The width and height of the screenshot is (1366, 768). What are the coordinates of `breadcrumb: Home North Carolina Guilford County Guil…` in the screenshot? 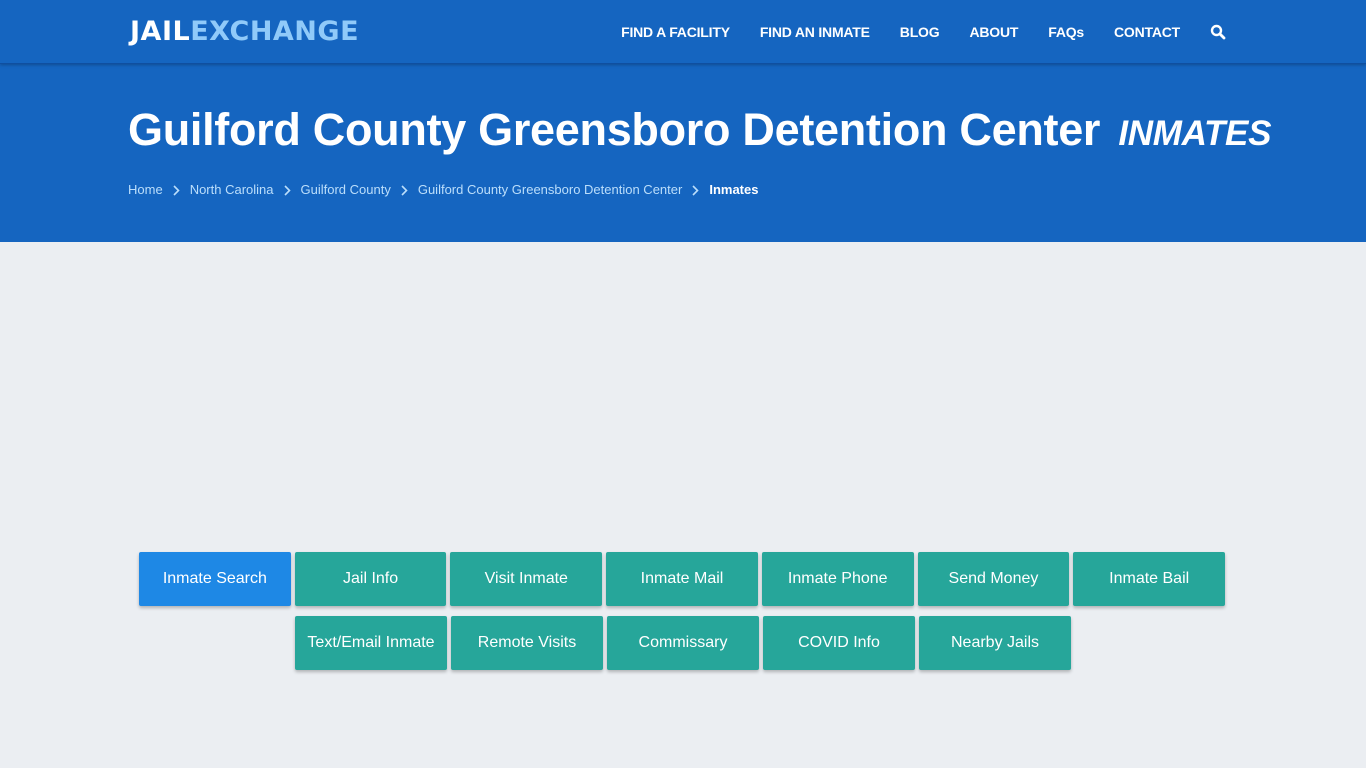 It's located at (443, 189).